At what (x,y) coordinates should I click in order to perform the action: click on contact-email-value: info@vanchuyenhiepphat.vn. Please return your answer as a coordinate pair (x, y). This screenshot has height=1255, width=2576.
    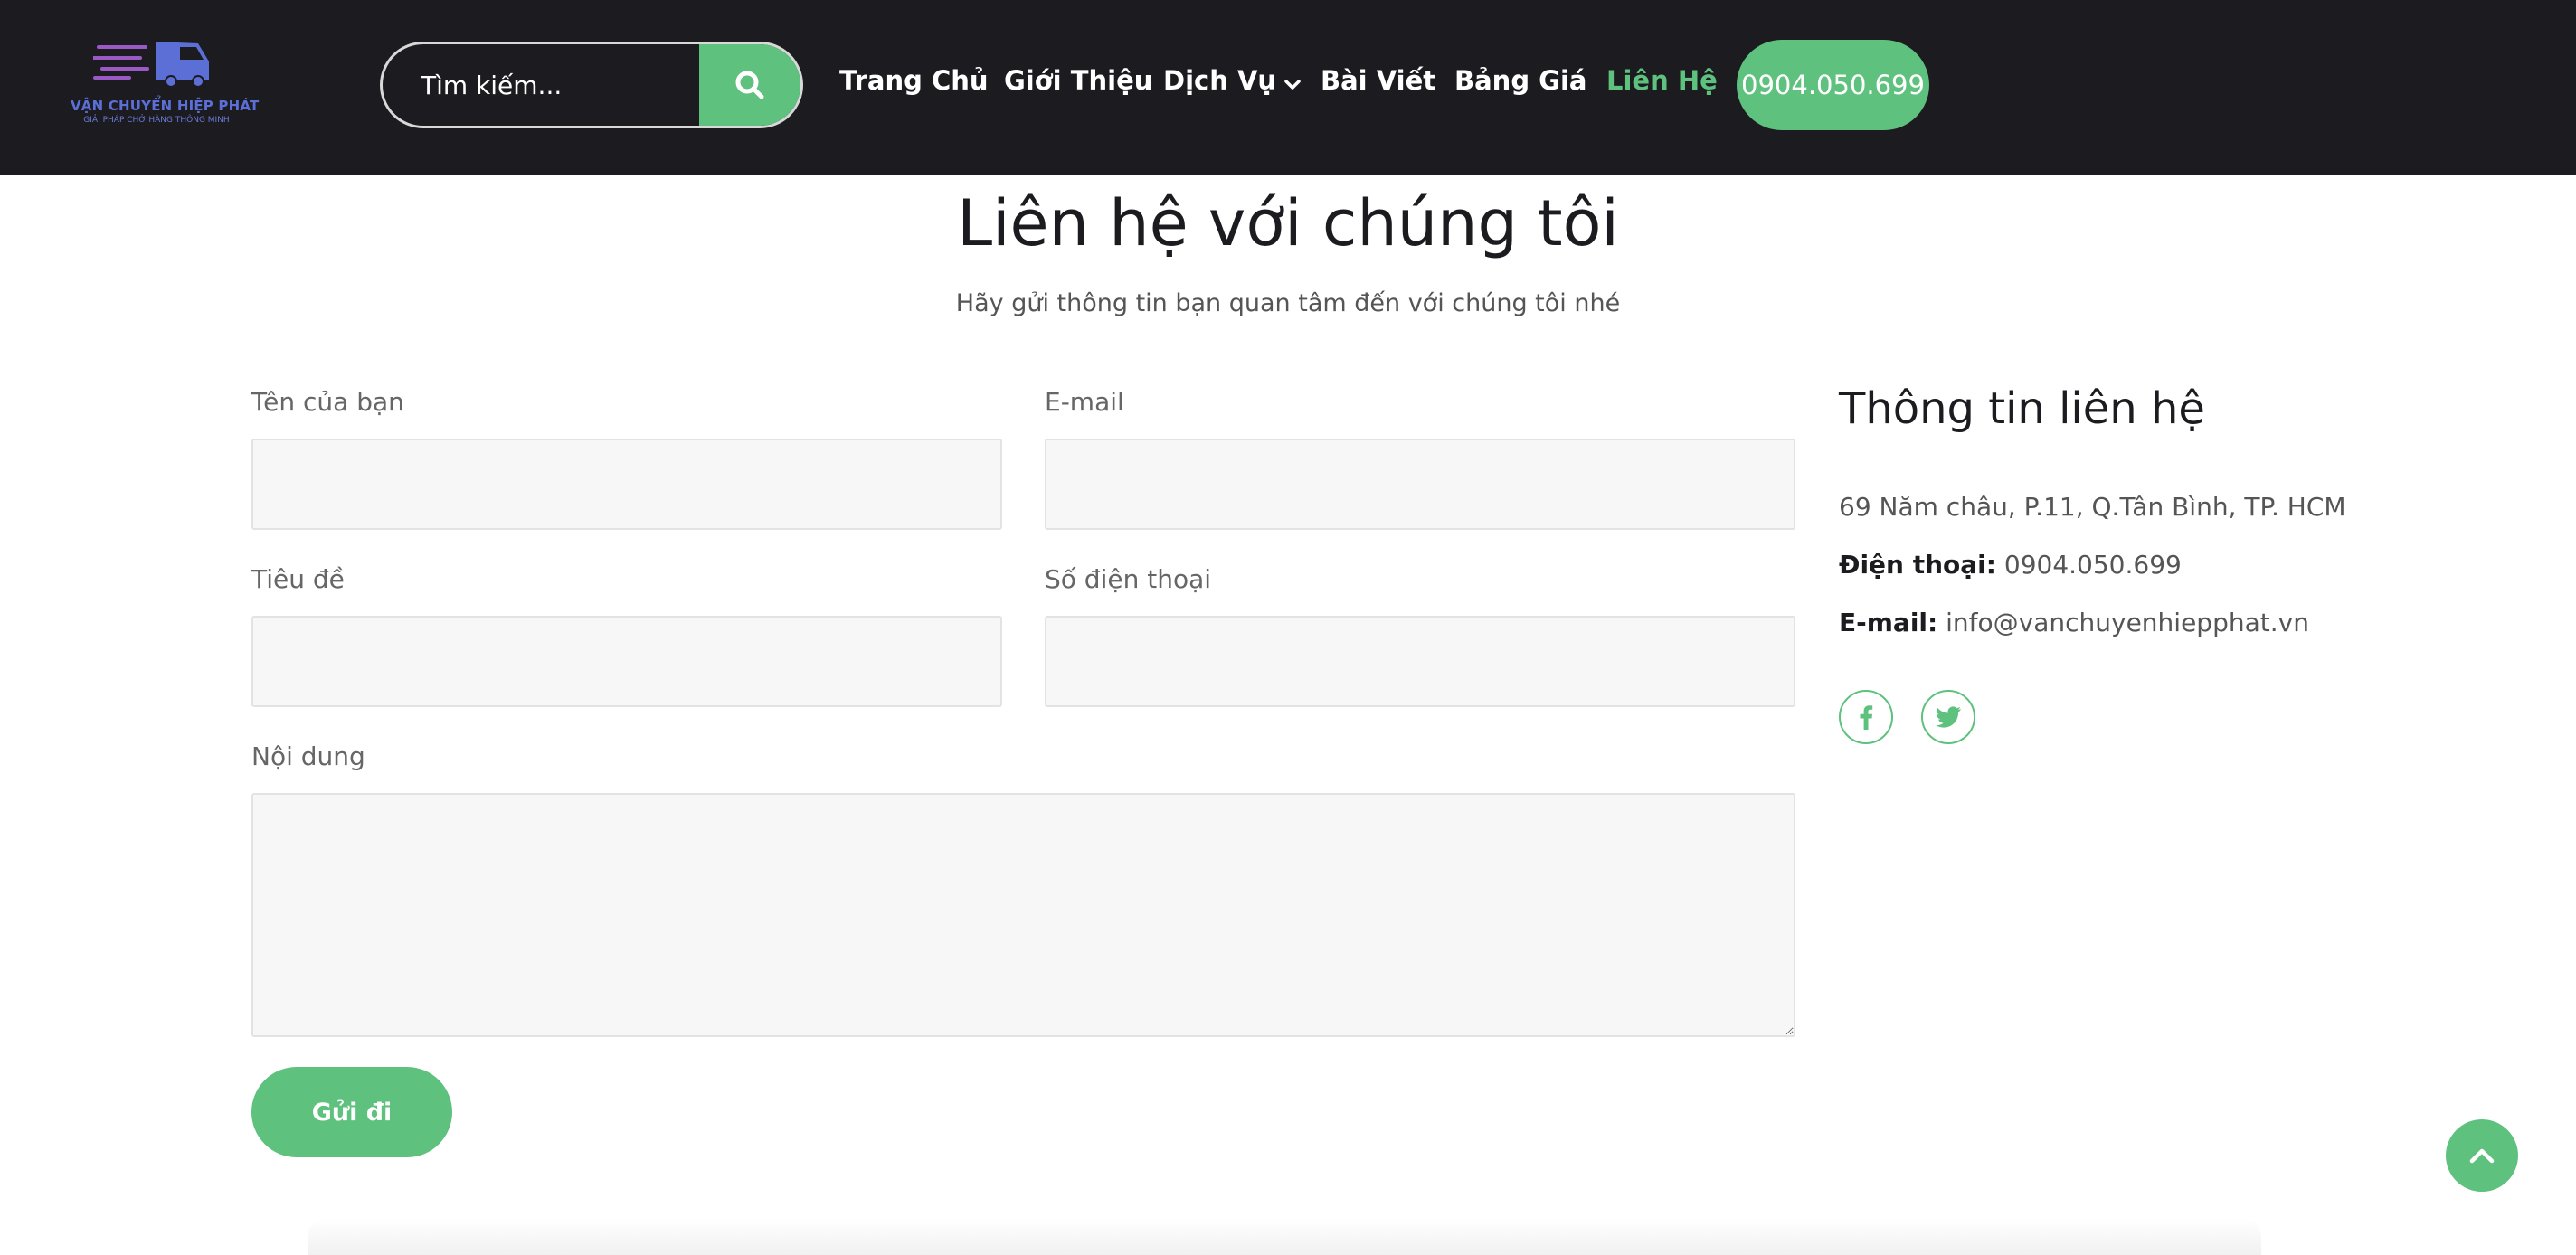
    Looking at the image, I should click on (2127, 622).